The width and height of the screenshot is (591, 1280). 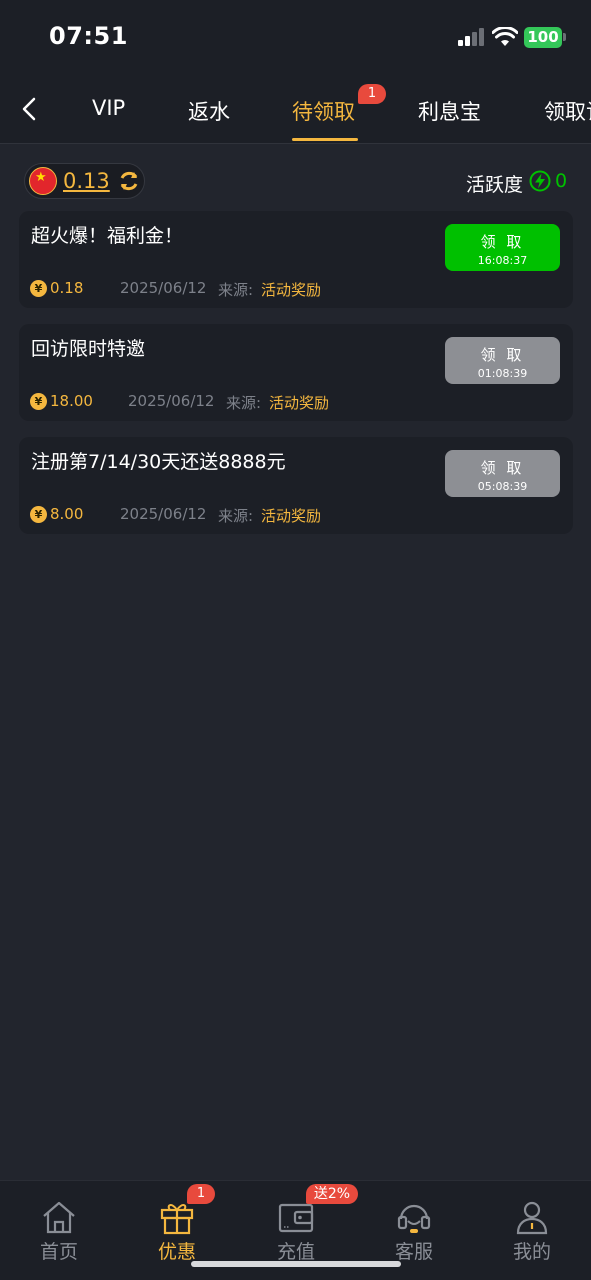 What do you see at coordinates (108, 108) in the screenshot?
I see `tab-vip: VIP` at bounding box center [108, 108].